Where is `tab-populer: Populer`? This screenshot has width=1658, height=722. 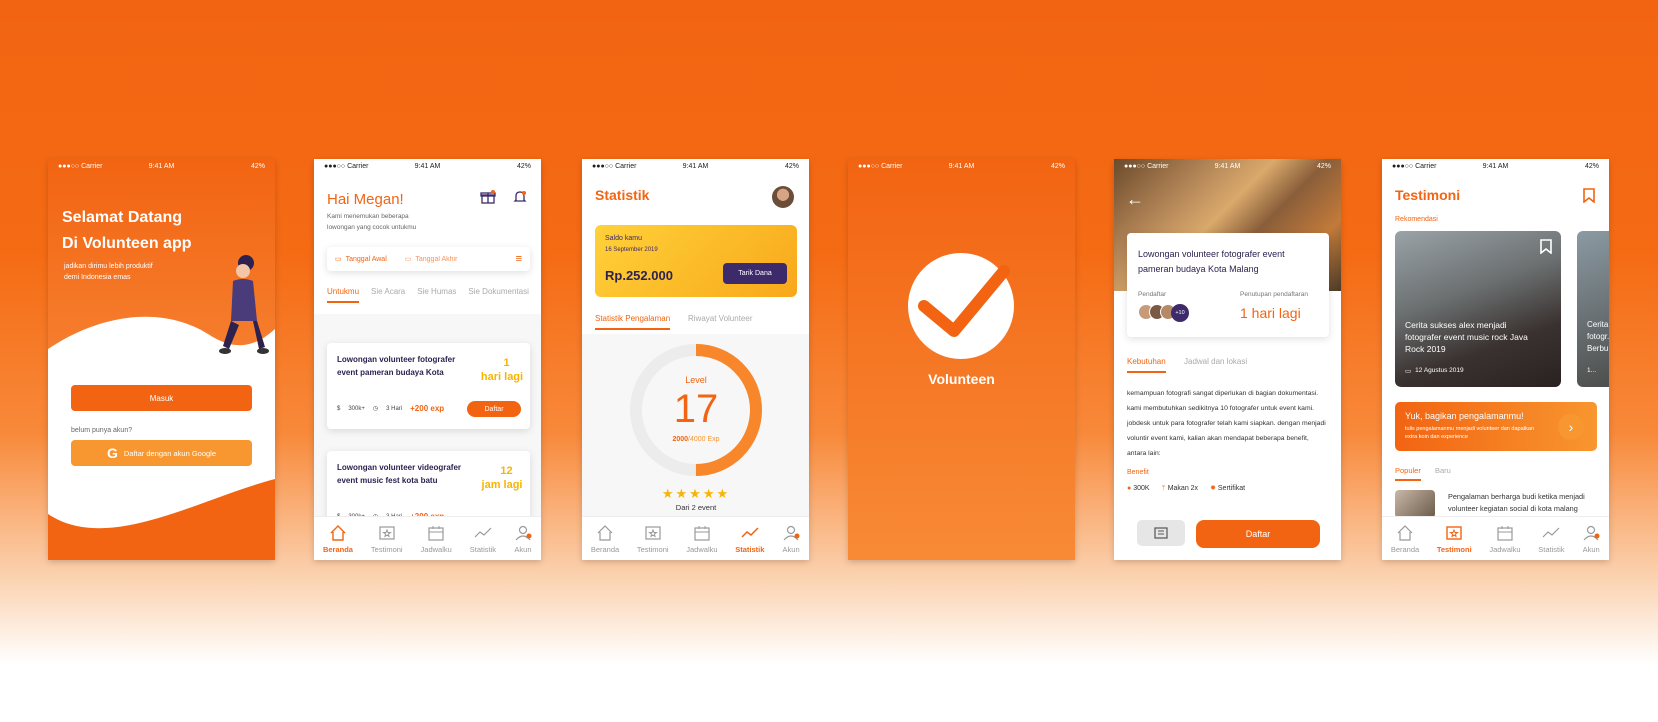 tab-populer: Populer is located at coordinates (1408, 473).